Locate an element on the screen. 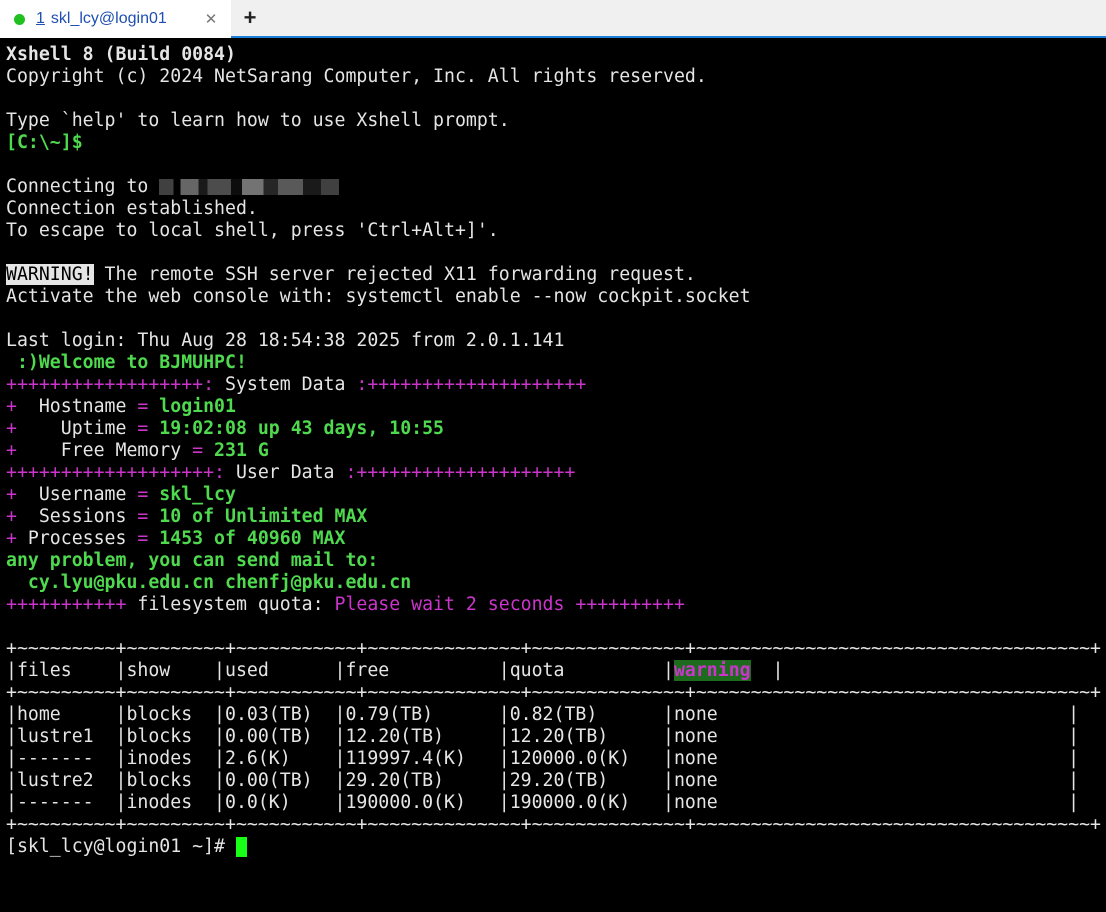  quota-label: filesystem quota: is located at coordinates (230, 604).